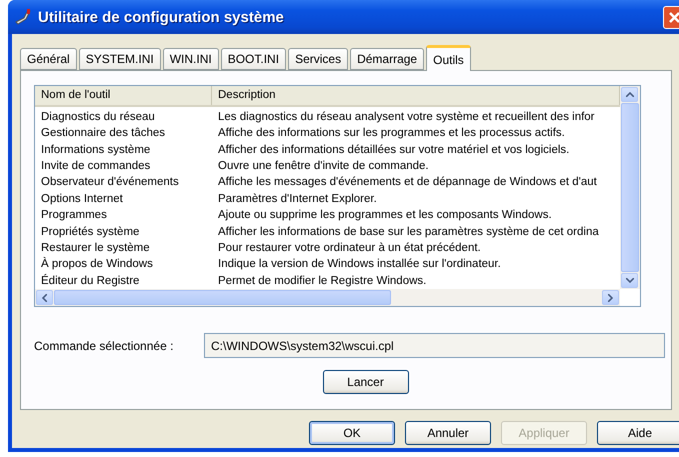 This screenshot has height=457, width=679. What do you see at coordinates (416, 280) in the screenshot?
I see `tool-description: Permet de modifier le Registre Windows.` at bounding box center [416, 280].